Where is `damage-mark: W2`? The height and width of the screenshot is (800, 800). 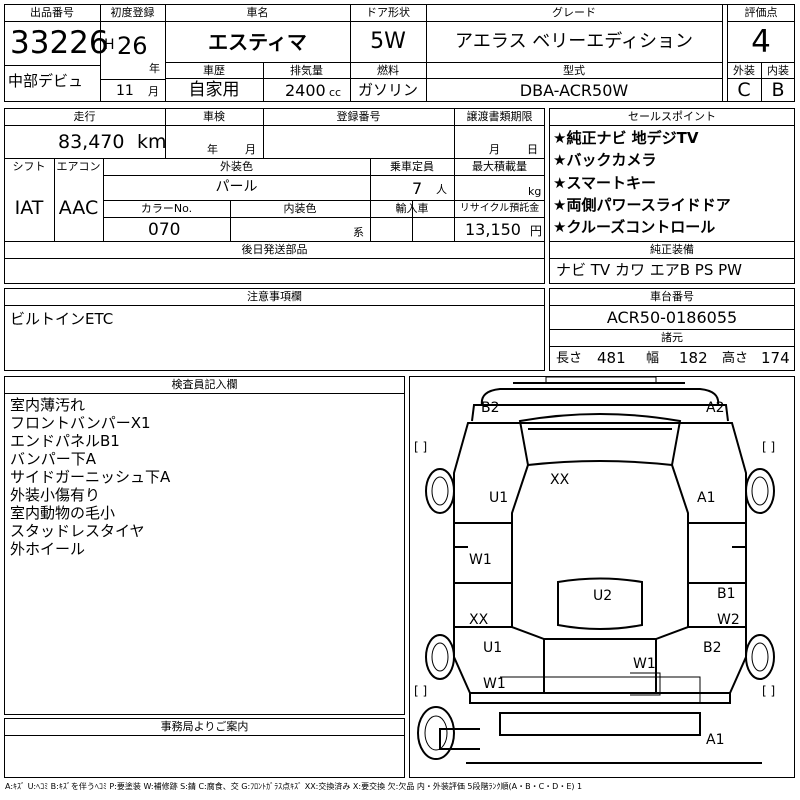
damage-mark: W2 is located at coordinates (728, 620).